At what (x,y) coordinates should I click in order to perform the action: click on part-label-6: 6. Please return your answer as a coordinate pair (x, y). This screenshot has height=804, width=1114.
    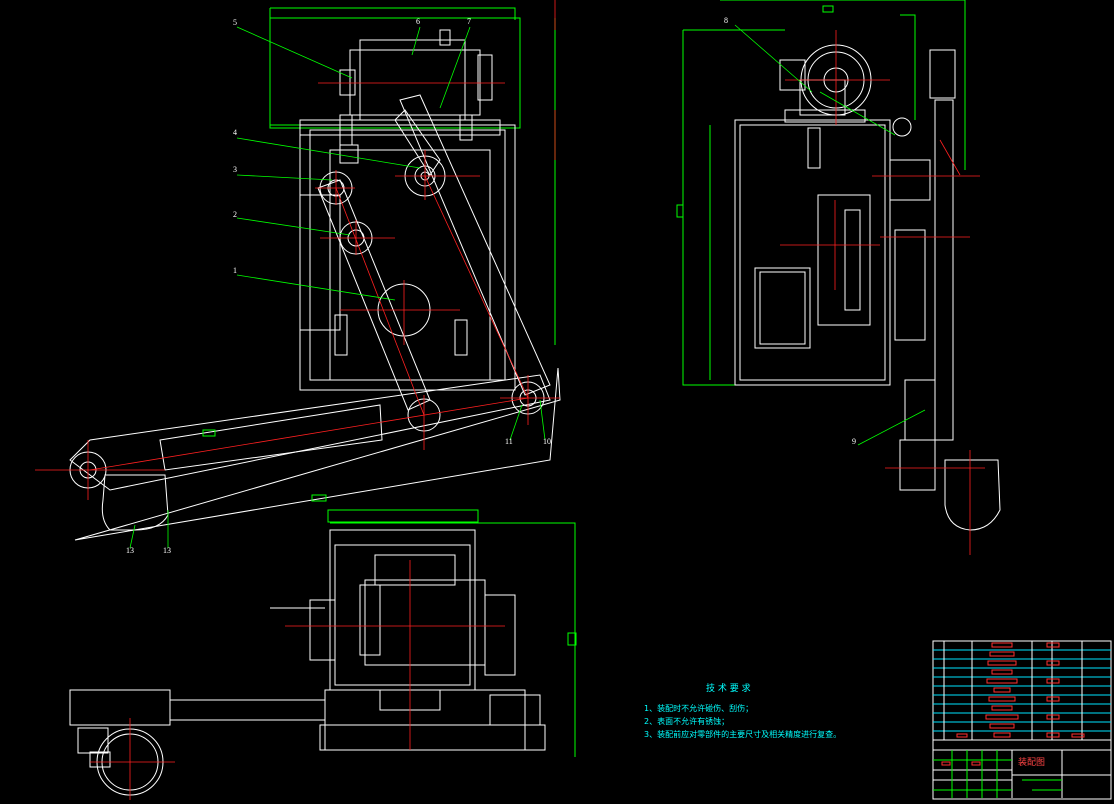
    Looking at the image, I should click on (418, 21).